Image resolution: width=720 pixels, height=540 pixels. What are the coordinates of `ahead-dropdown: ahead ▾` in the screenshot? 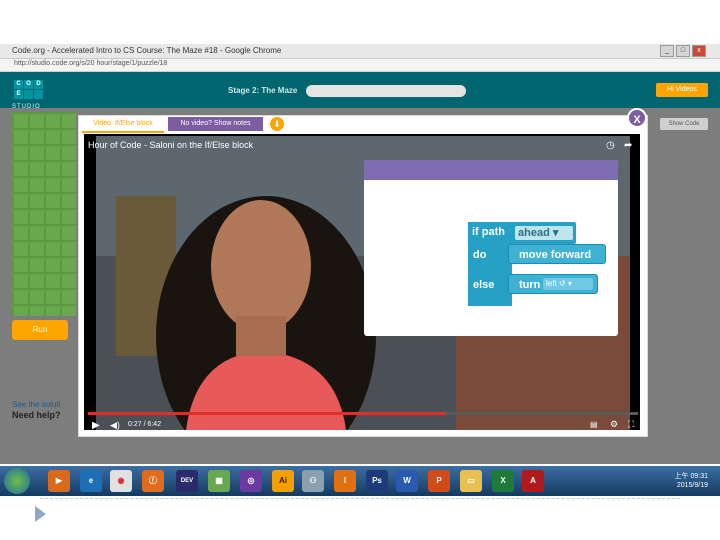 It's located at (544, 233).